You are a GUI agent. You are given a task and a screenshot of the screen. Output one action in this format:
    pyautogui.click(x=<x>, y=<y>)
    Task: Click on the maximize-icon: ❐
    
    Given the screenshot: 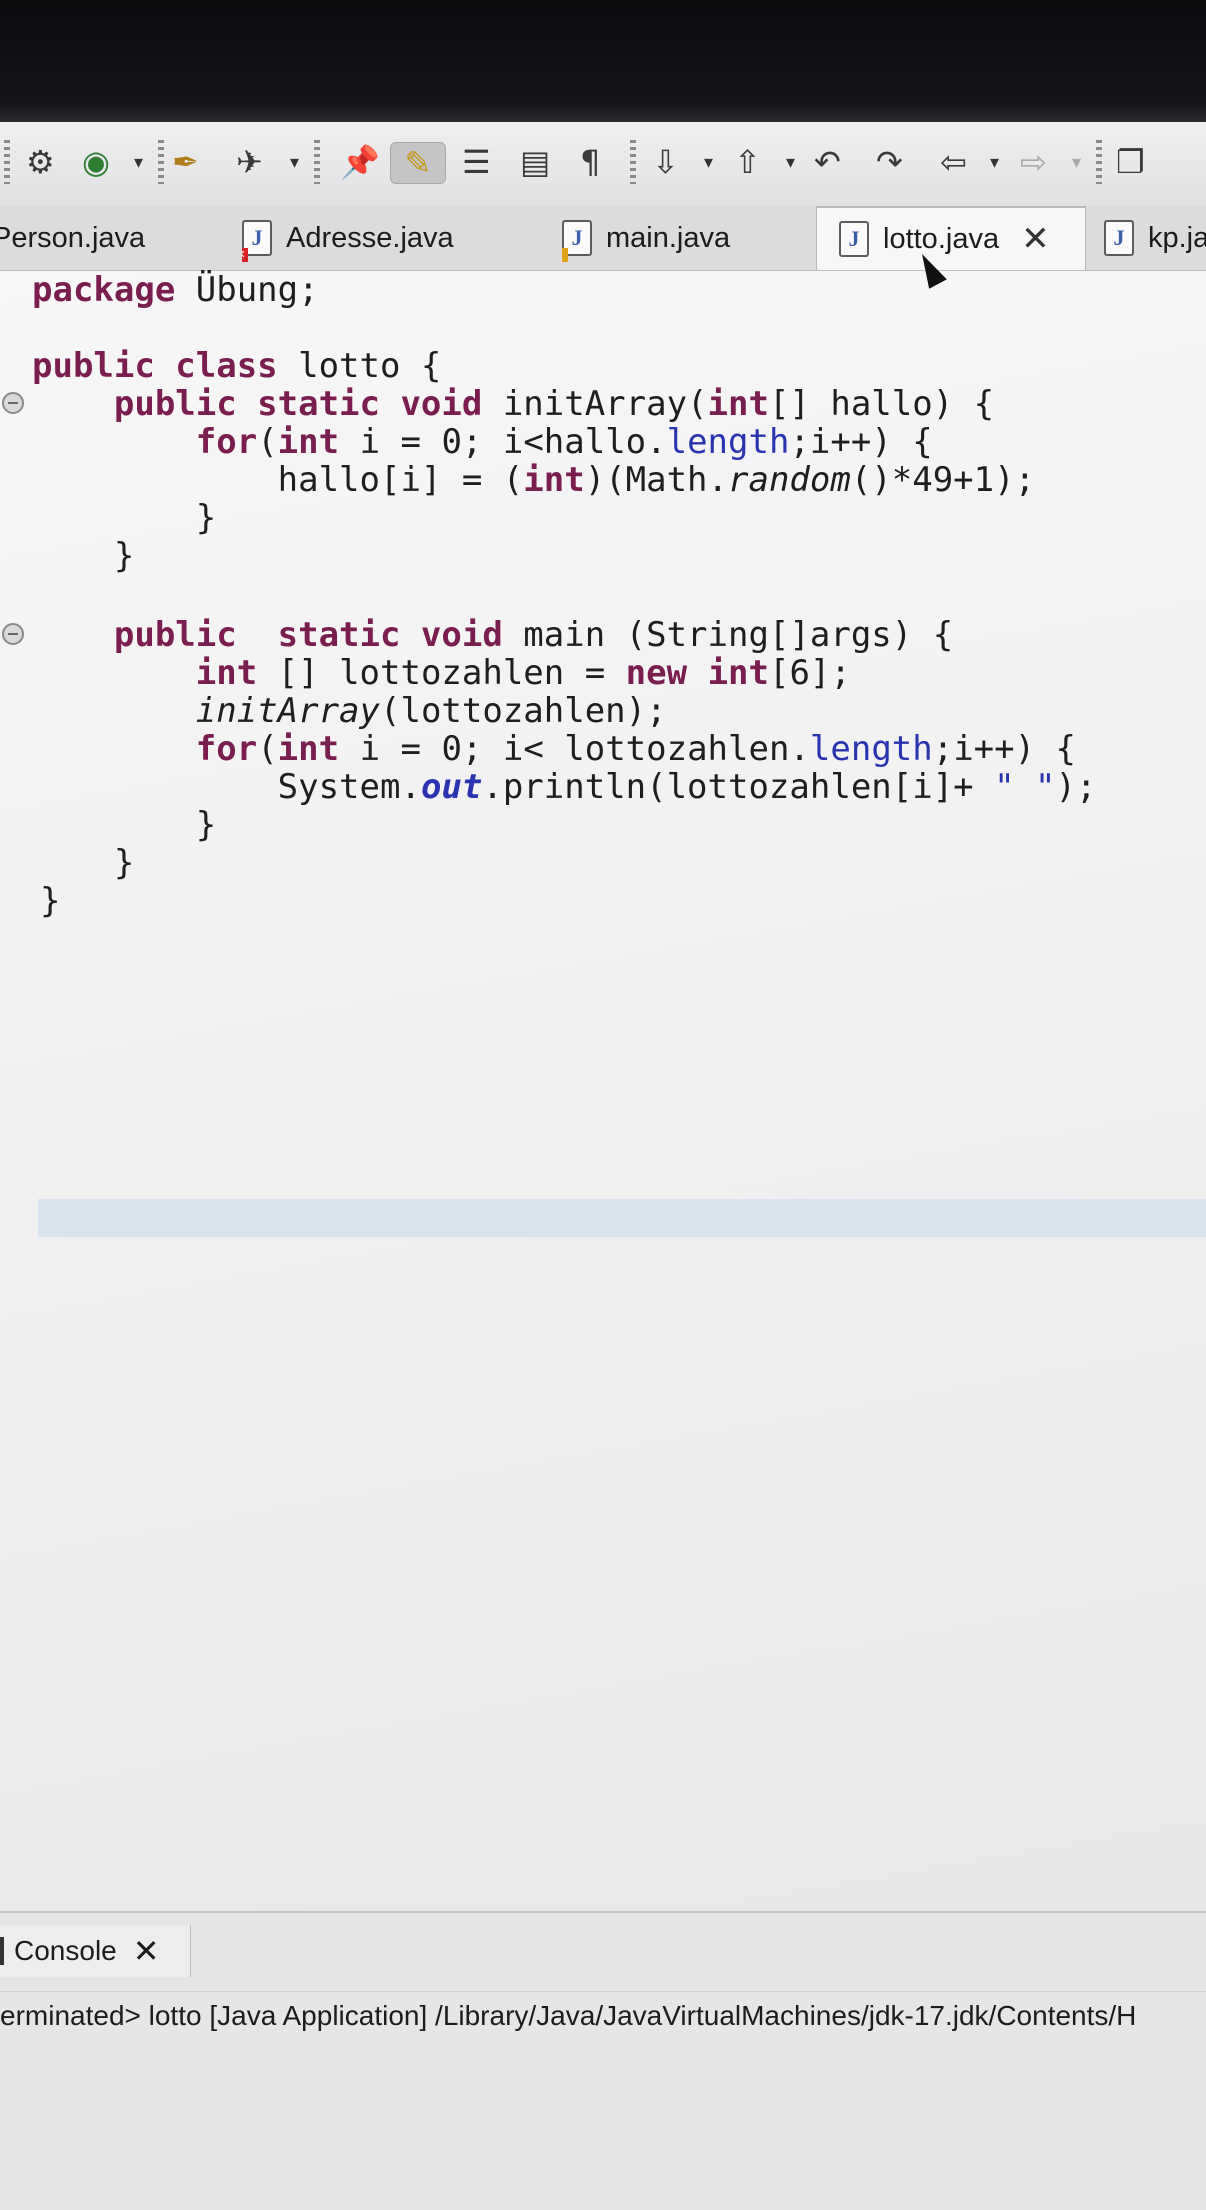 What is the action you would take?
    pyautogui.click(x=1130, y=162)
    